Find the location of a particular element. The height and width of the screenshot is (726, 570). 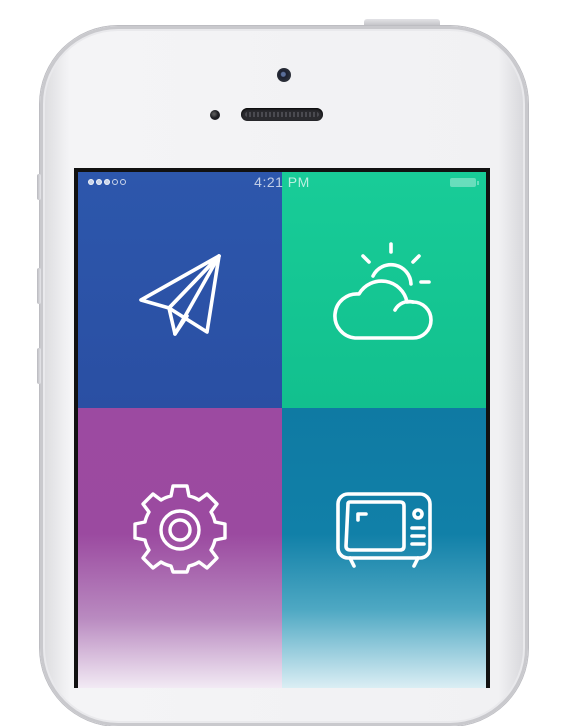

status-bar: 4:21 PM is located at coordinates (282, 182).